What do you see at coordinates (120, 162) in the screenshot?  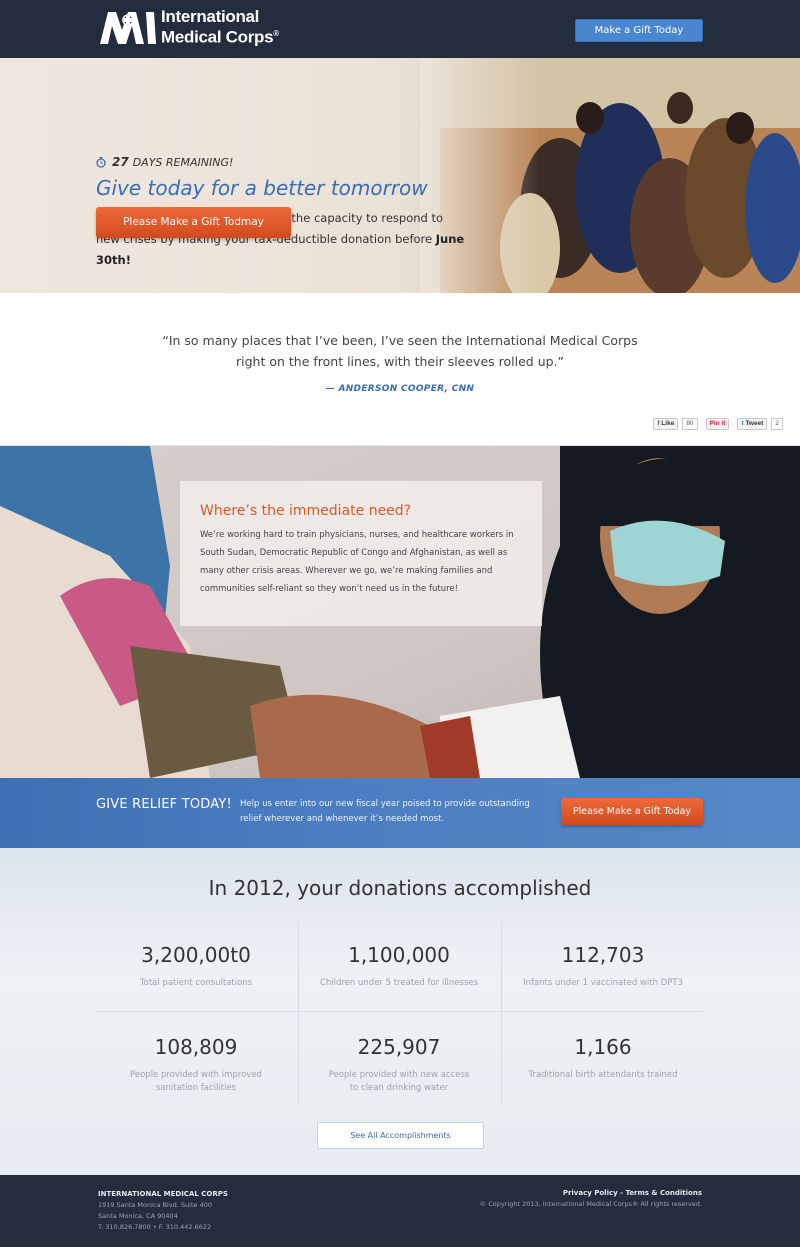 I see `days-count: 27` at bounding box center [120, 162].